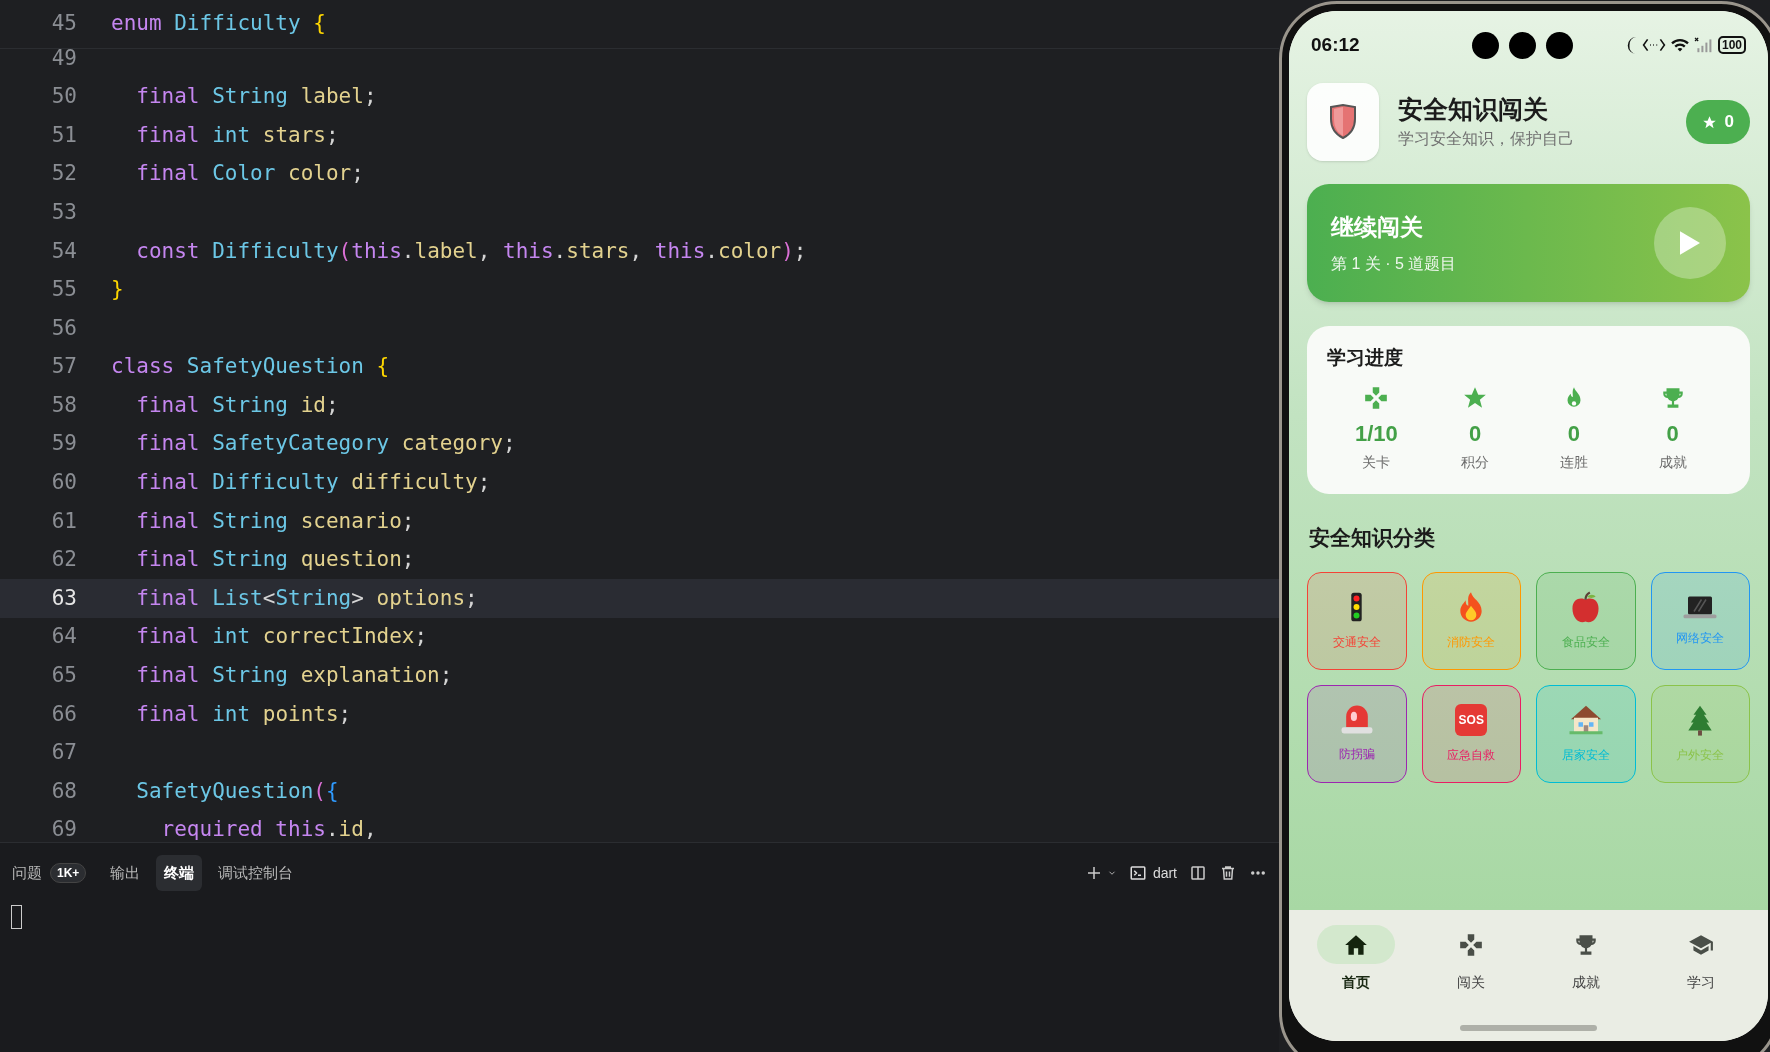 Image resolution: width=1770 pixels, height=1052 pixels. What do you see at coordinates (1585, 719) in the screenshot?
I see `house-icon` at bounding box center [1585, 719].